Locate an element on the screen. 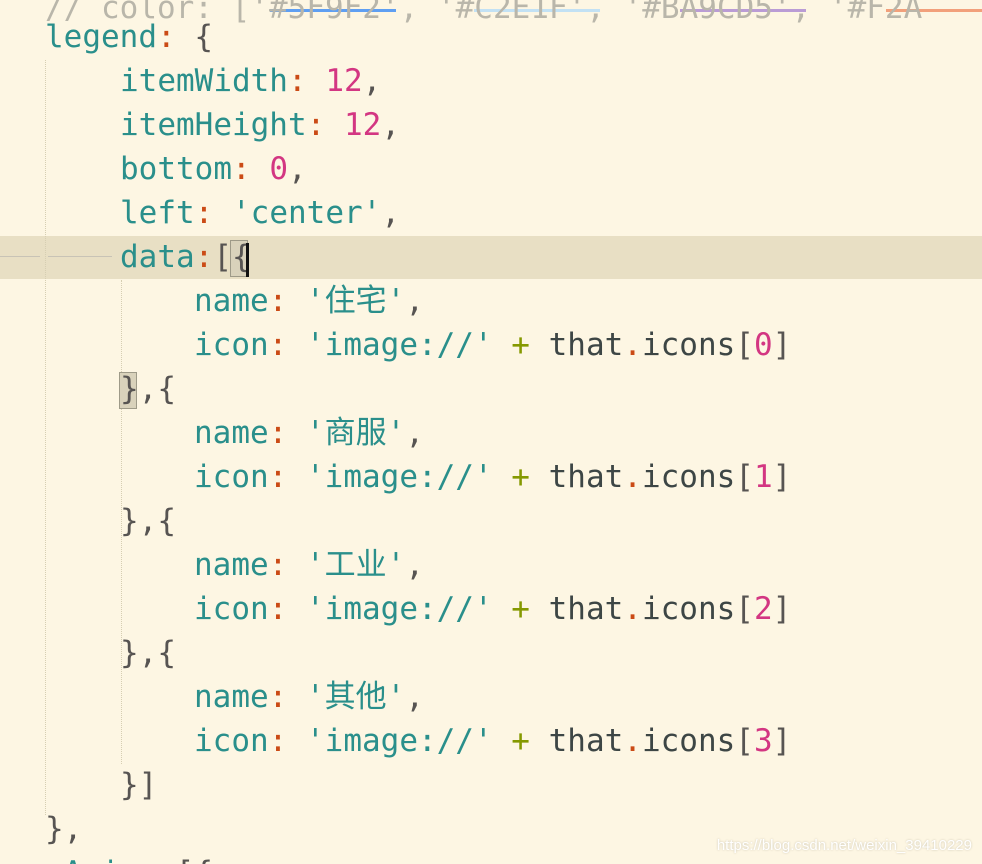  code-line: }, is located at coordinates (63, 829).